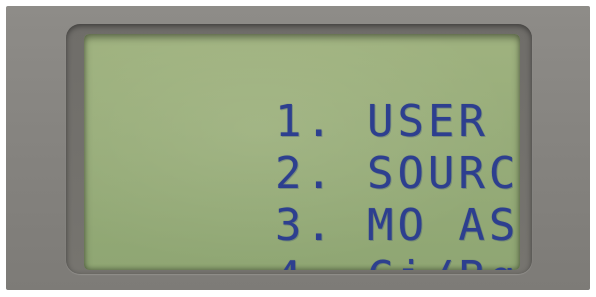  Describe the element at coordinates (443, 173) in the screenshot. I see `menu-item-label: SOURCES` at that location.